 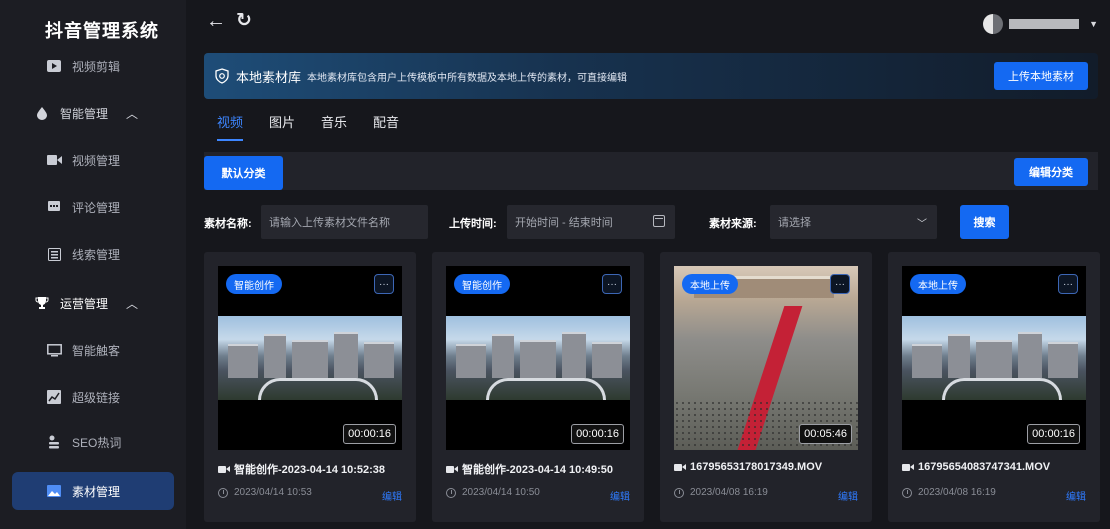 I want to click on edit-category-button: 编辑分类, so click(x=1051, y=172).